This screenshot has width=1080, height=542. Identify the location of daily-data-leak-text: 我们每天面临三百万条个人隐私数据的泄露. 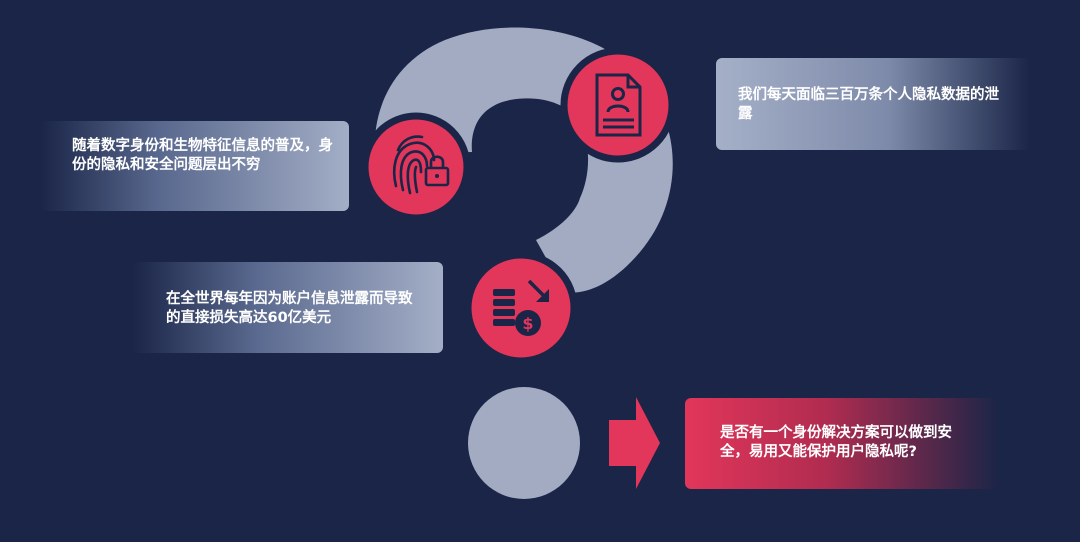
(868, 104).